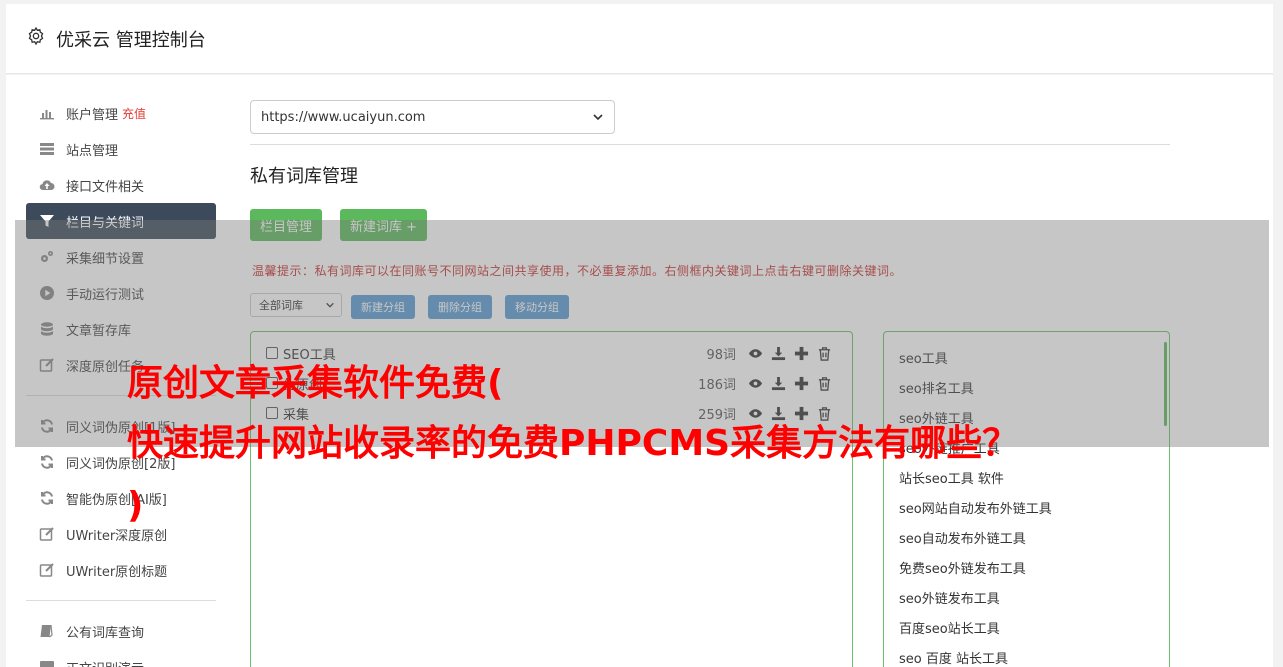 The image size is (1283, 667). Describe the element at coordinates (551, 413) in the screenshot. I see `list-item: 采集 259词` at that location.